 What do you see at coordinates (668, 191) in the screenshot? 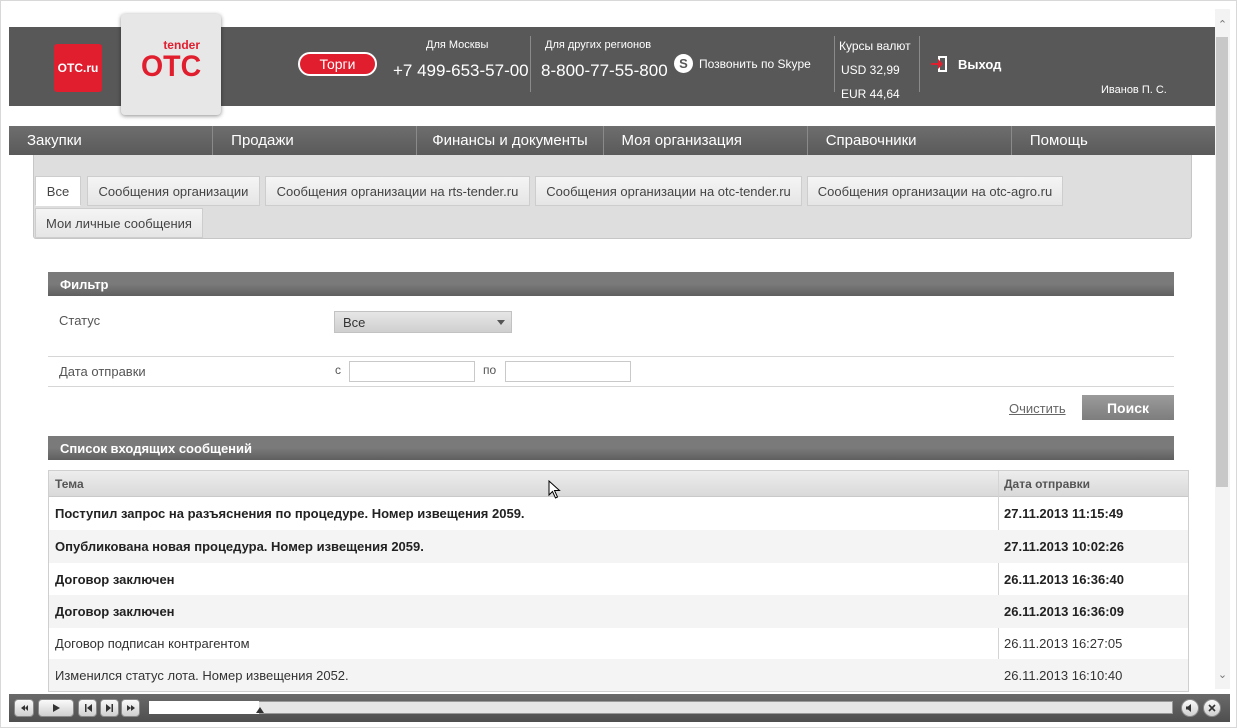
I see `tab-otc-tender-messages: Сообщения организации на otc-tender.ru` at bounding box center [668, 191].